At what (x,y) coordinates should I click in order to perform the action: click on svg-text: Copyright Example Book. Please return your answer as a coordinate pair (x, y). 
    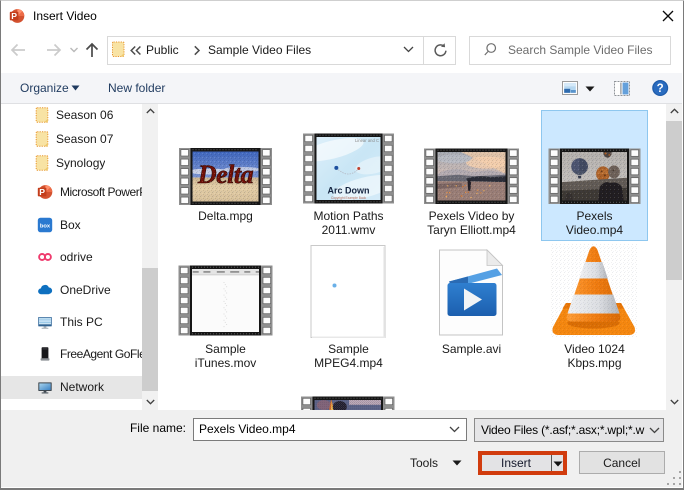
    Looking at the image, I should click on (348, 198).